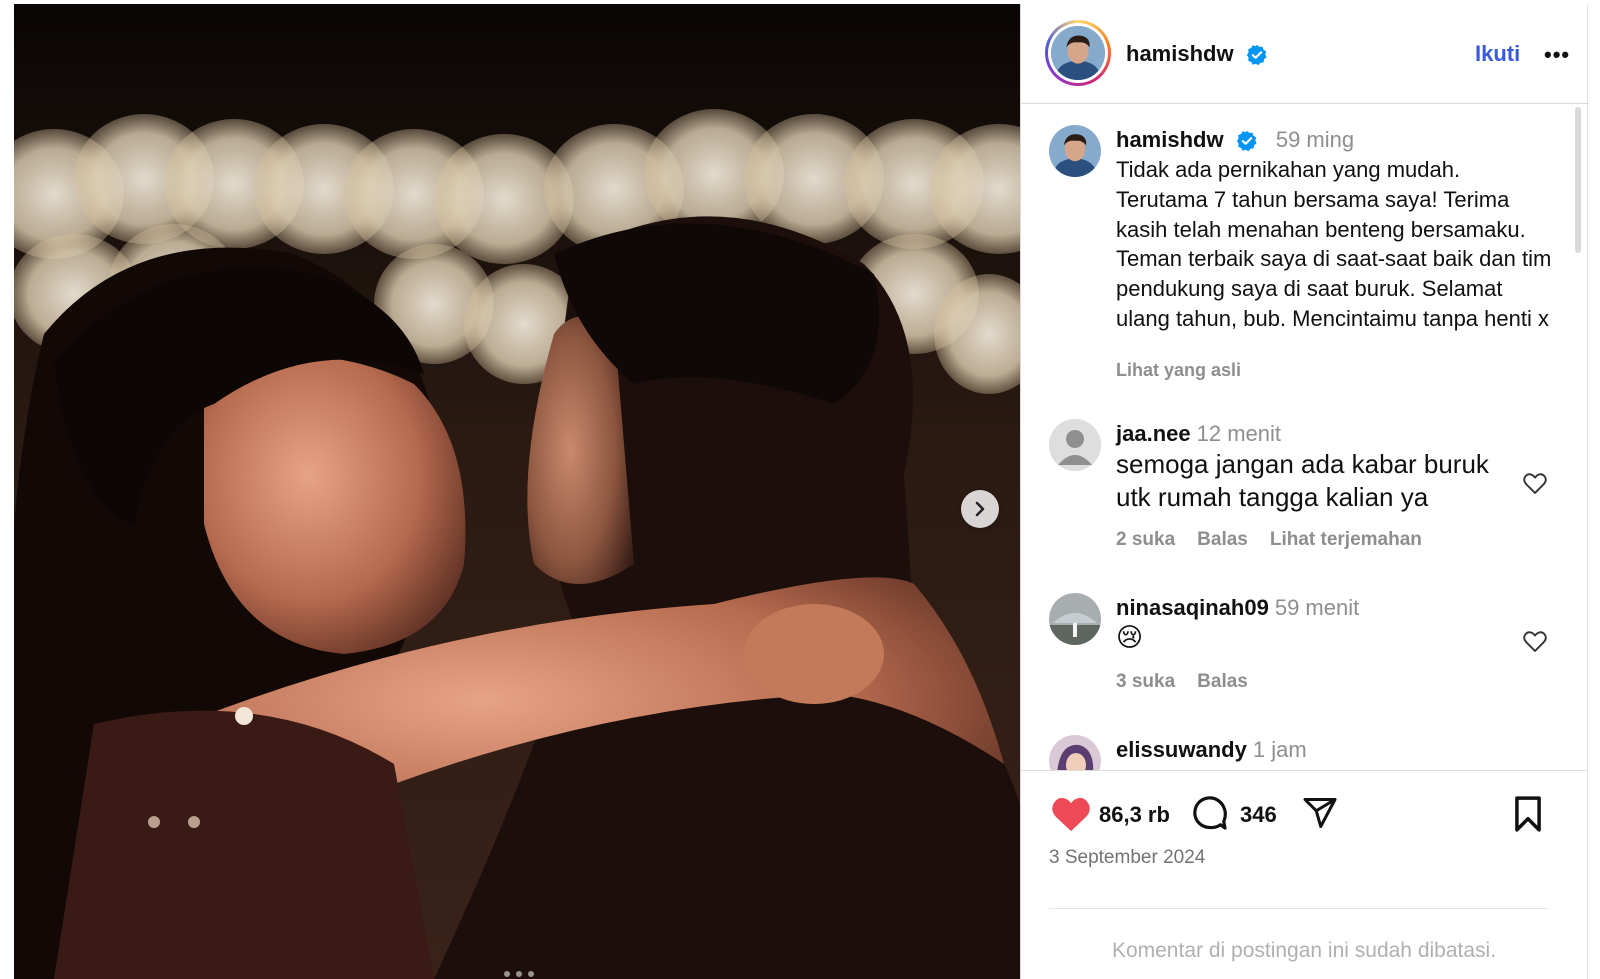  Describe the element at coordinates (1317, 607) in the screenshot. I see `comment-time: 59 menit` at that location.